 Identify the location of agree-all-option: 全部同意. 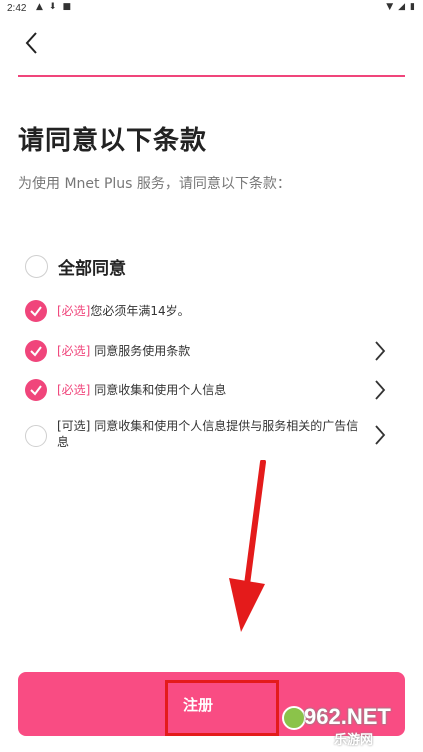
(75, 266).